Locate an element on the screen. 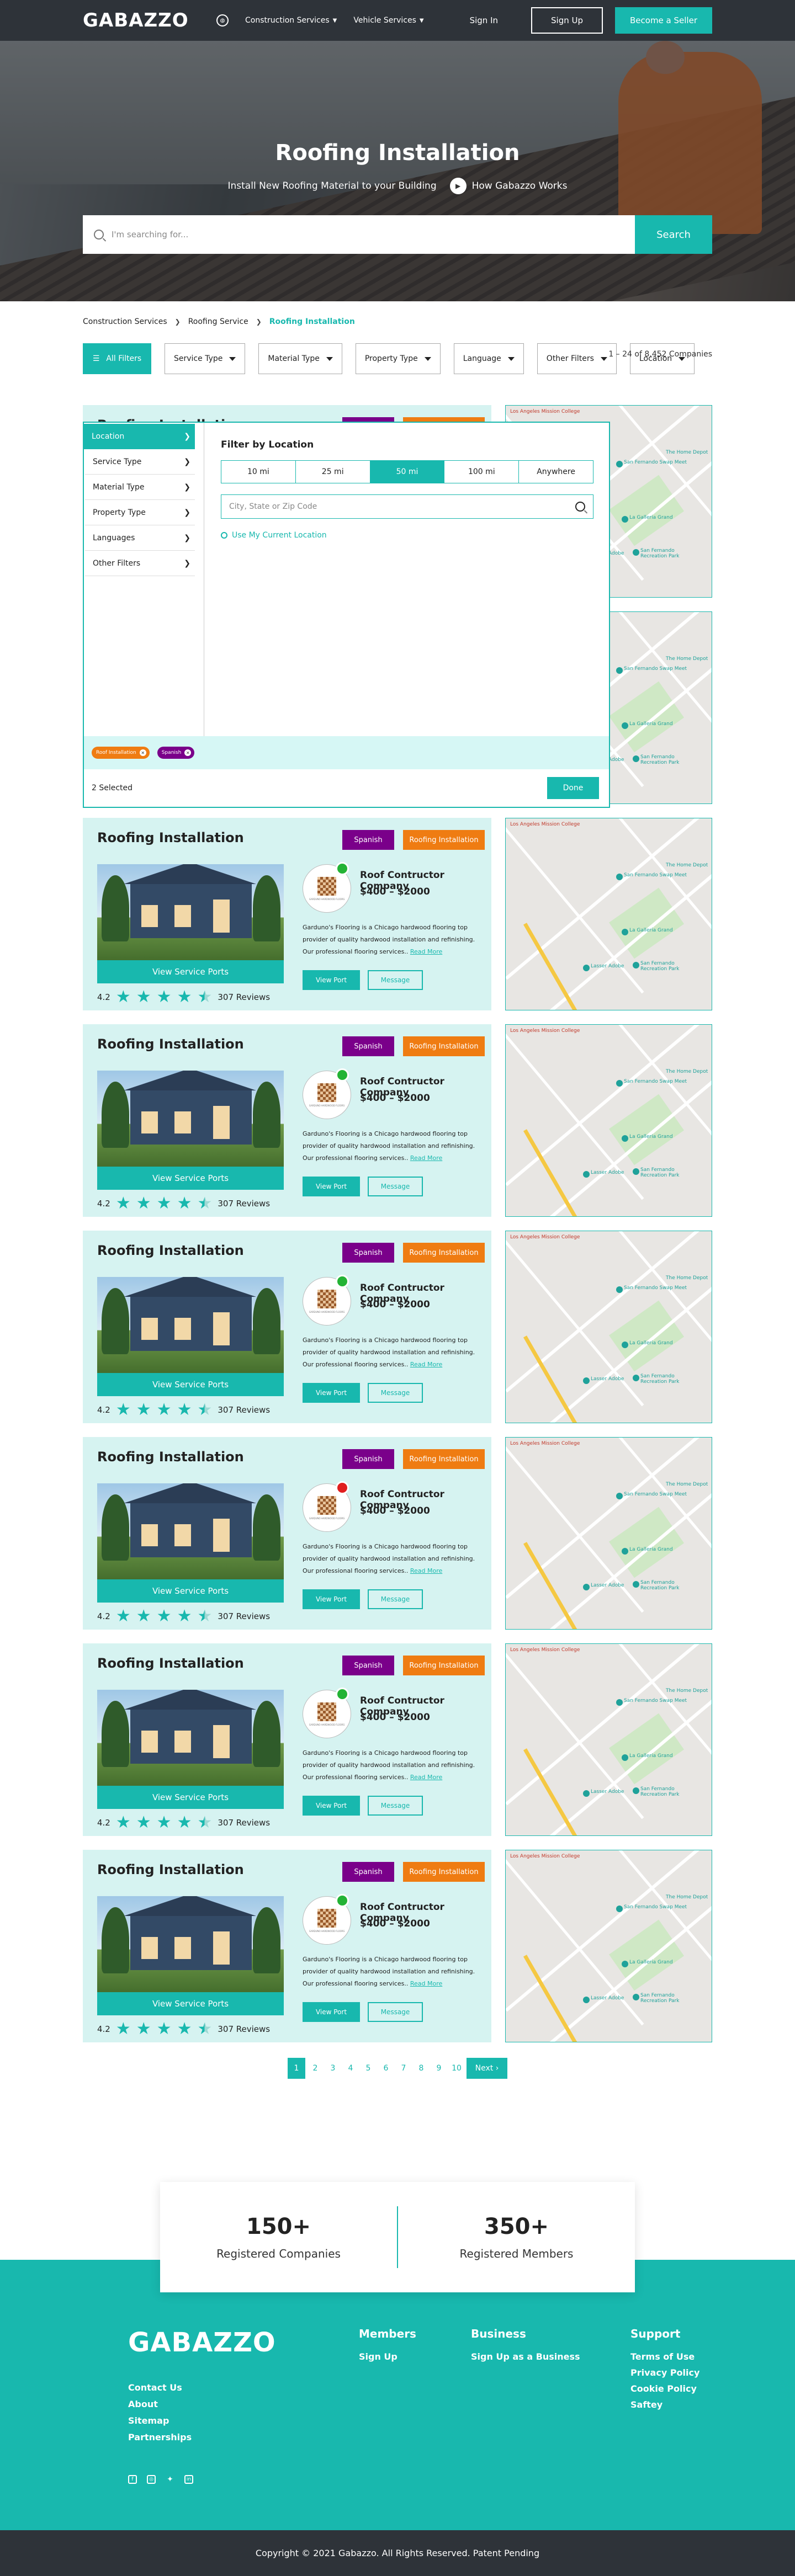  footer-link: Cookie Policy is located at coordinates (665, 2388).